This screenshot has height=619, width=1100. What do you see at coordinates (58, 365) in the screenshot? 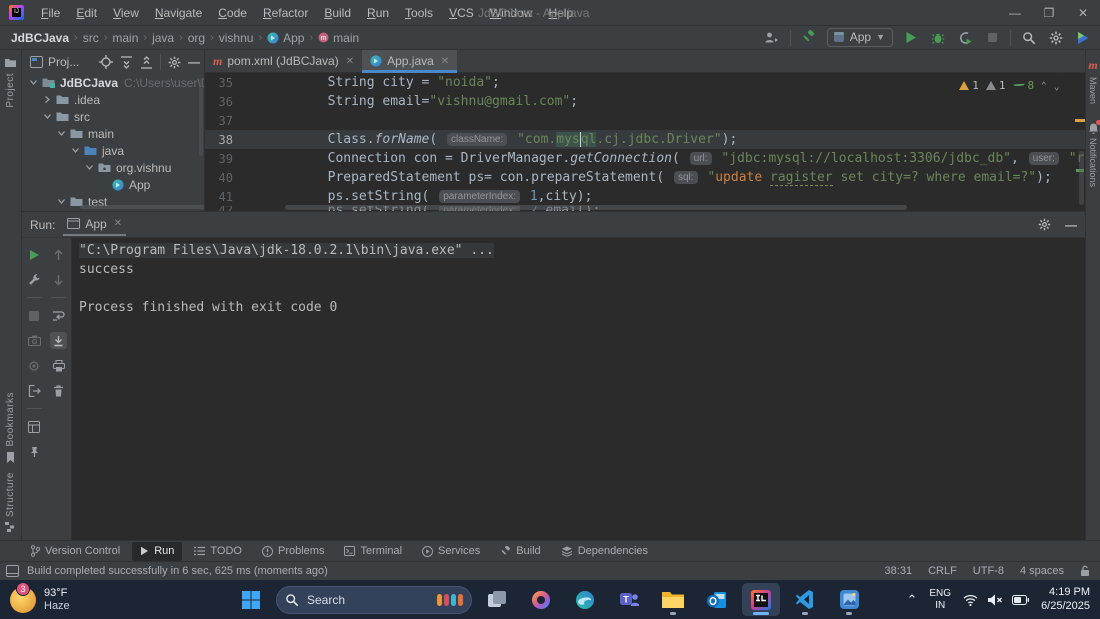
I see `print-icon` at bounding box center [58, 365].